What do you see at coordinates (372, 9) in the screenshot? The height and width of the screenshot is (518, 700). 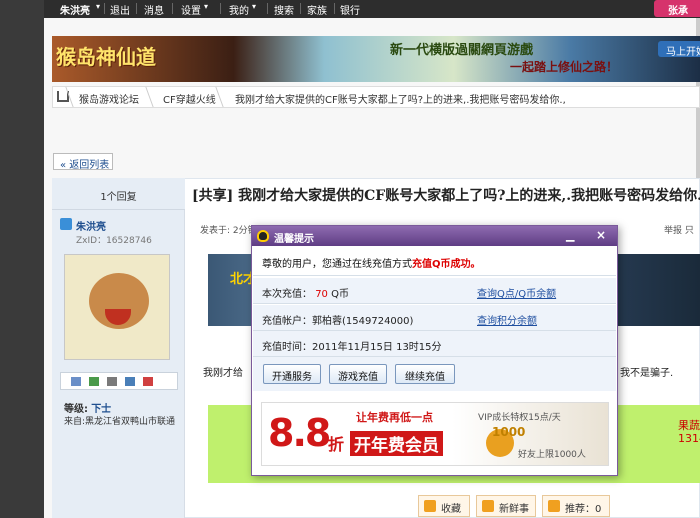 I see `top-nav-bar: 朱洪亮 ▾ 退出 消息 设置 ▾ 我的 ▾ 搜索 家族 银行 张承` at bounding box center [372, 9].